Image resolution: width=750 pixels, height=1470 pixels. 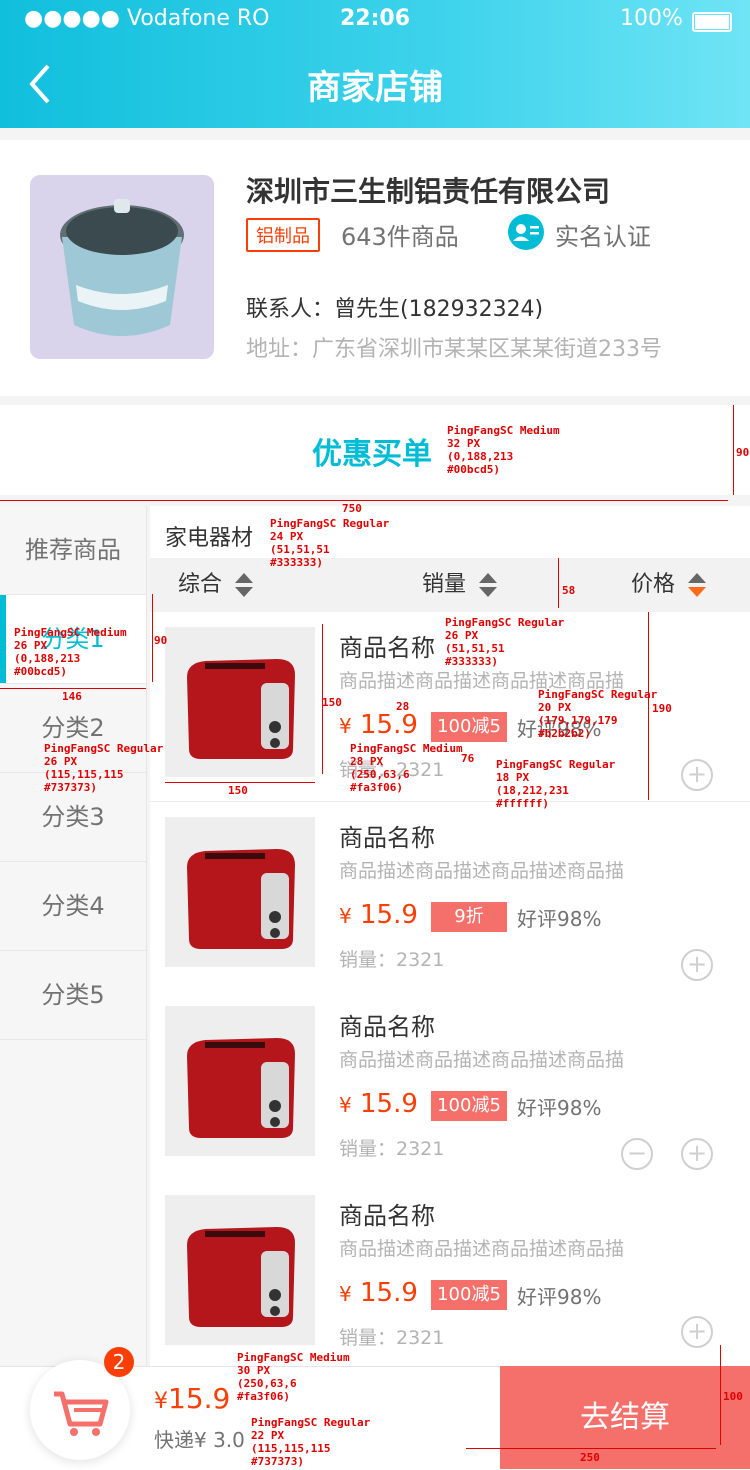 I want to click on page-title: 商家店铺, so click(x=375, y=88).